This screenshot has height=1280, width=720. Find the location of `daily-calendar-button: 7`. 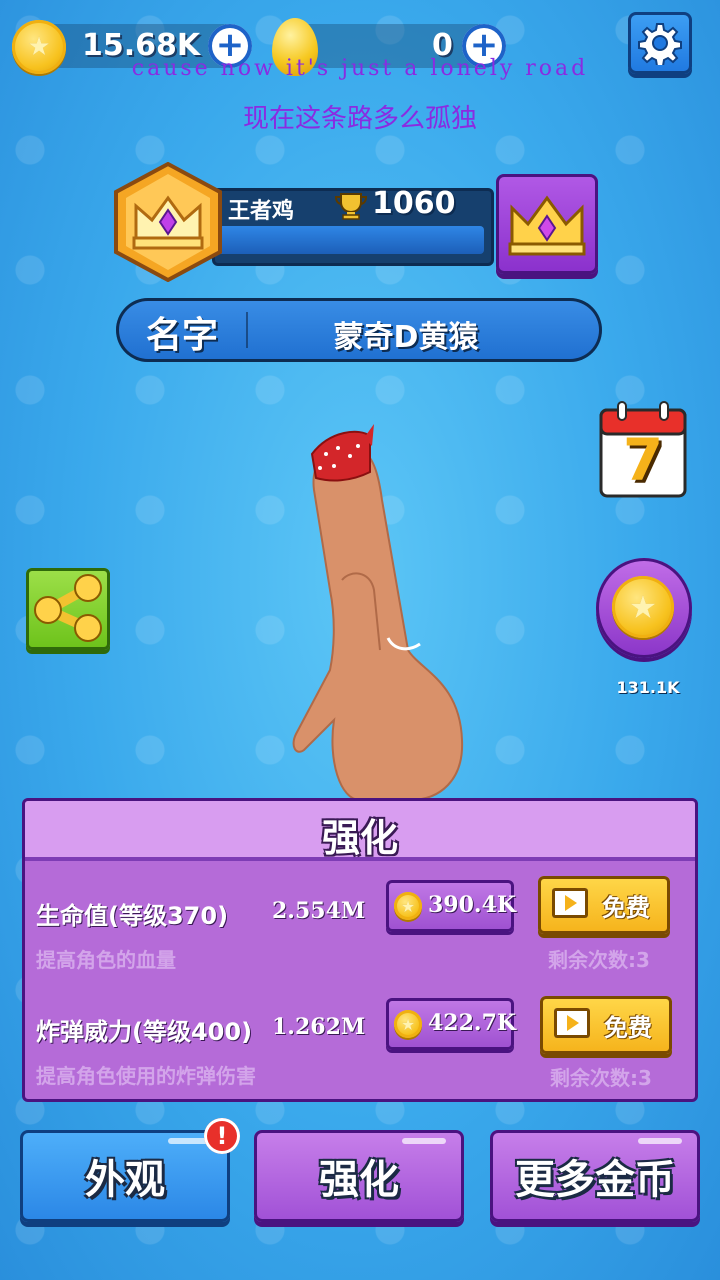

daily-calendar-button: 7 is located at coordinates (643, 450).